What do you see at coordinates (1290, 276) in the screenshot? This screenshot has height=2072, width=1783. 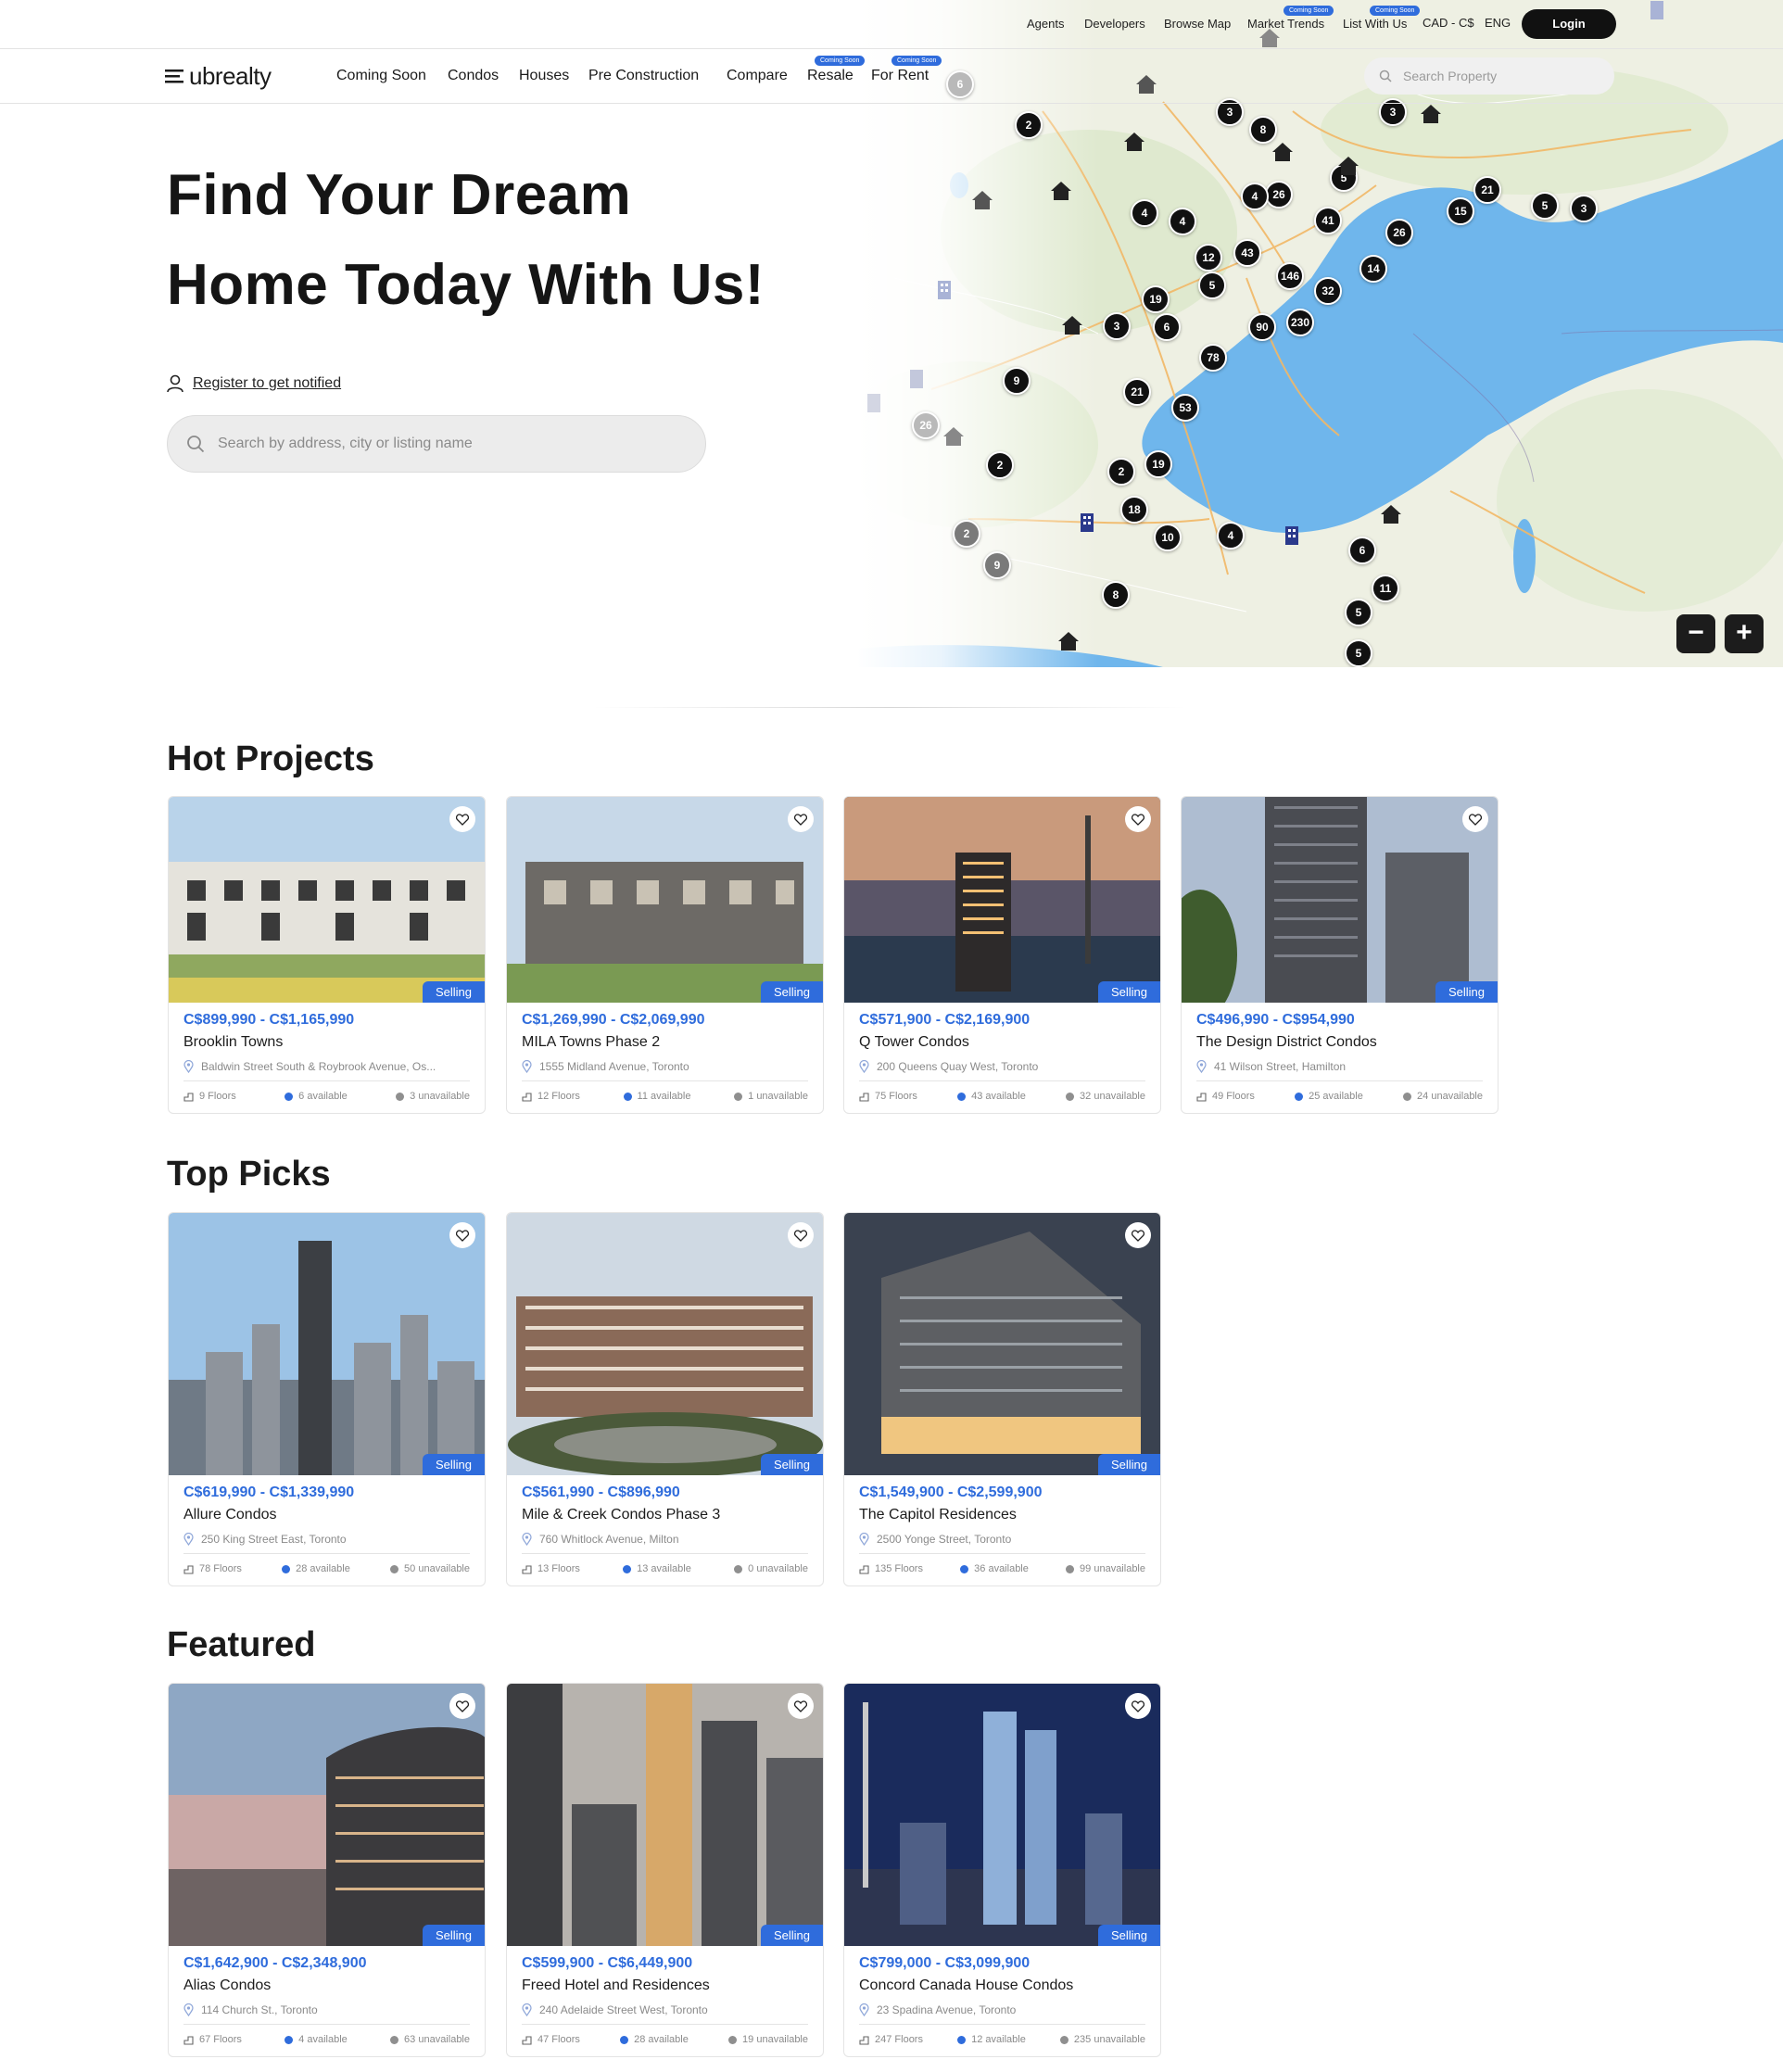 I see `map-cluster: 146` at bounding box center [1290, 276].